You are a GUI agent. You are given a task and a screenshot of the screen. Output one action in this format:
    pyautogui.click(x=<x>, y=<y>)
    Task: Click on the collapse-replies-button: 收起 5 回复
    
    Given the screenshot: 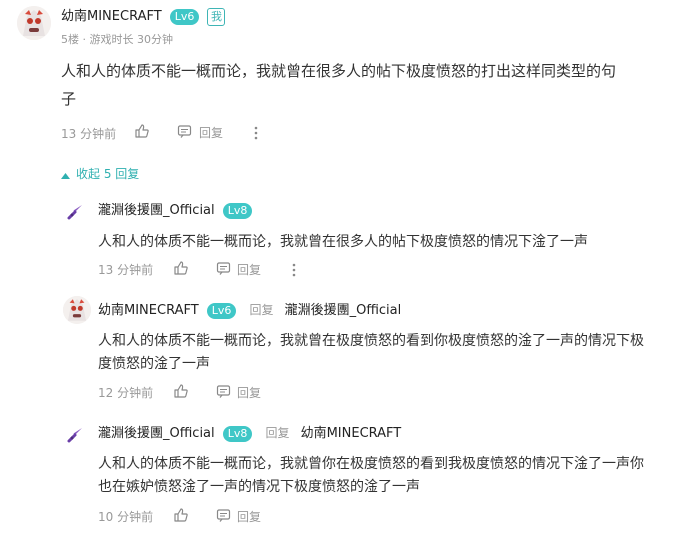 What is the action you would take?
    pyautogui.click(x=100, y=173)
    